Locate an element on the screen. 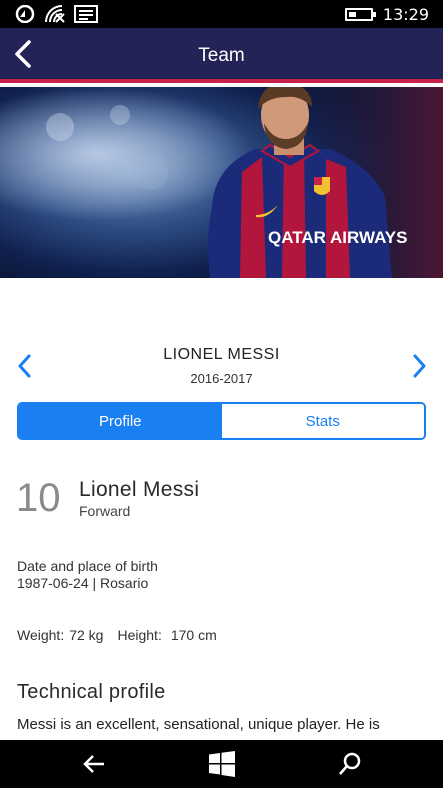 This screenshot has height=788, width=443. birth-value: 1987-06-24 | Rosario is located at coordinates (83, 583).